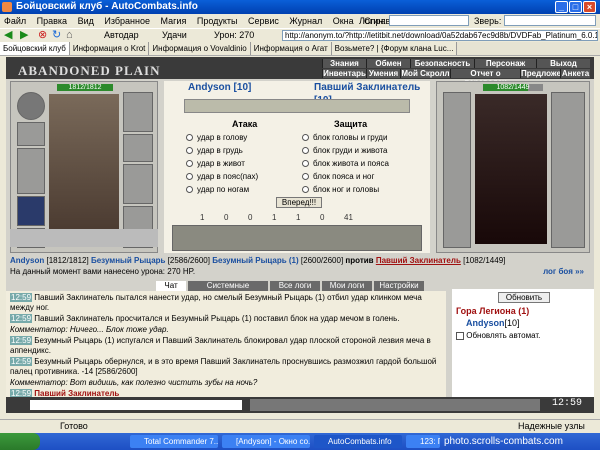 Image resolution: width=600 pixels, height=450 pixels. I want to click on spell-slots, so click(297, 238).